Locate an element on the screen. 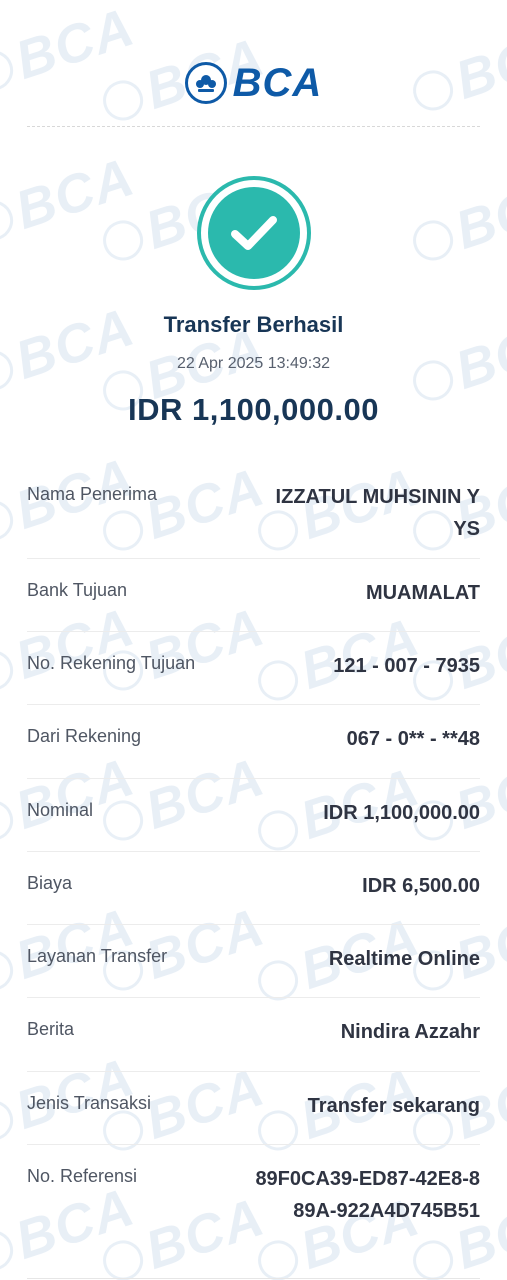 The image size is (507, 1280). detail-value: Transfer sekarang is located at coordinates (393, 1106).